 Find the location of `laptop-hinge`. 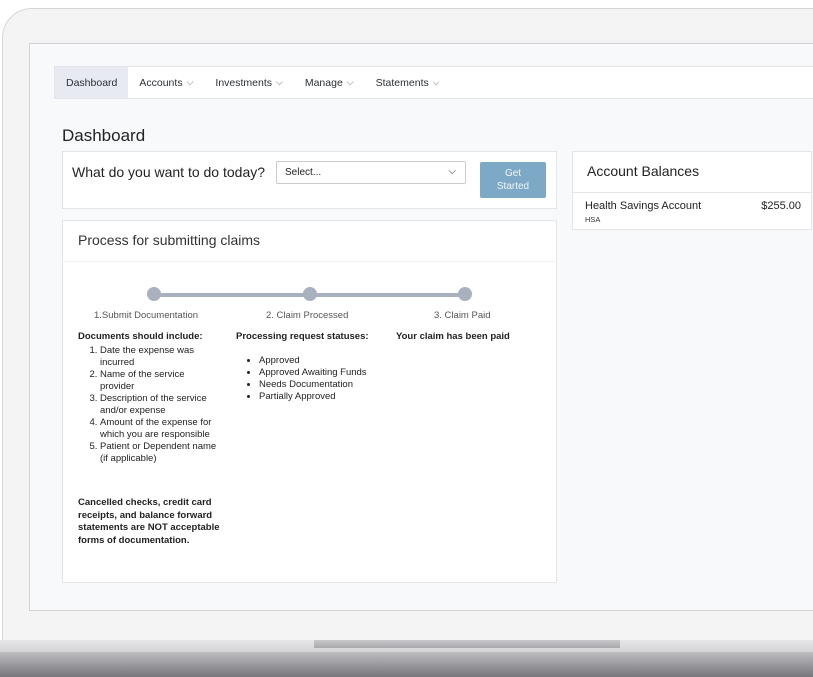

laptop-hinge is located at coordinates (467, 644).